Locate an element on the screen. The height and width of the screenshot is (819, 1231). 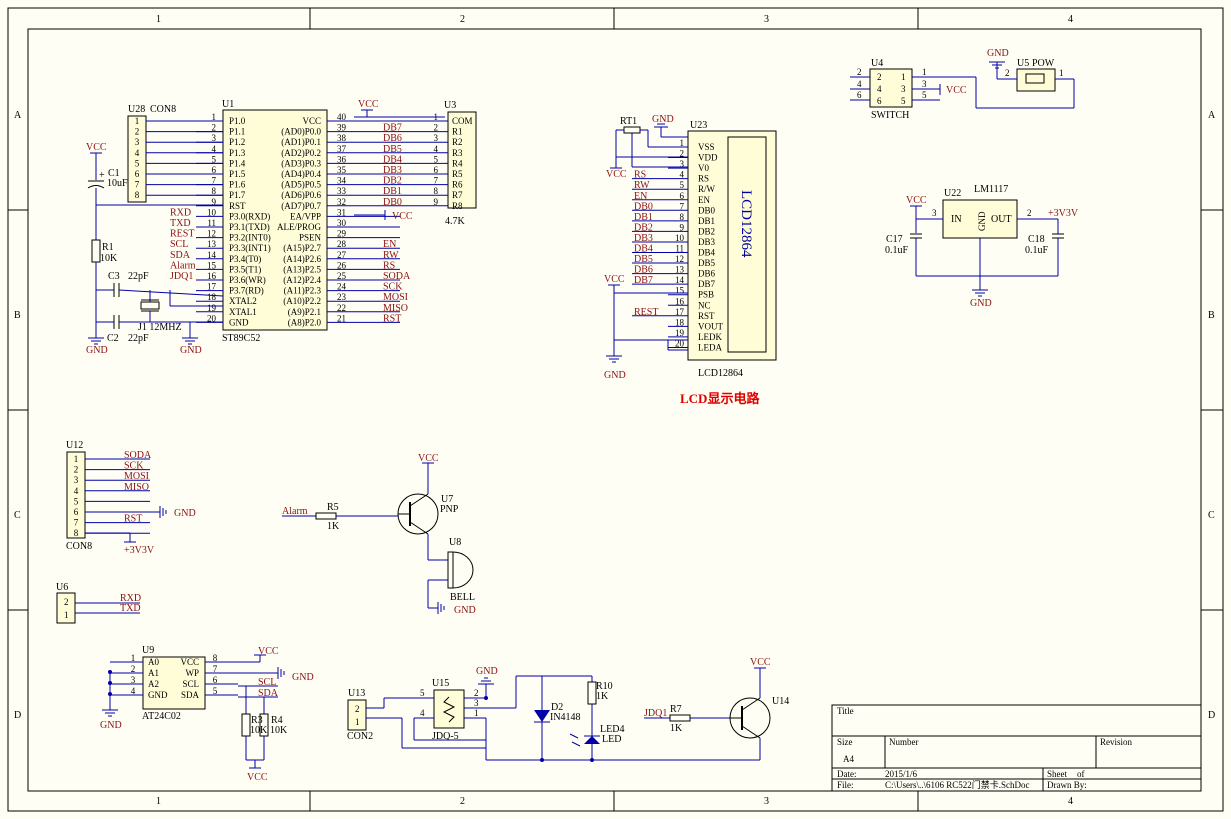
u12-pin-number: 7 is located at coordinates (76, 523).